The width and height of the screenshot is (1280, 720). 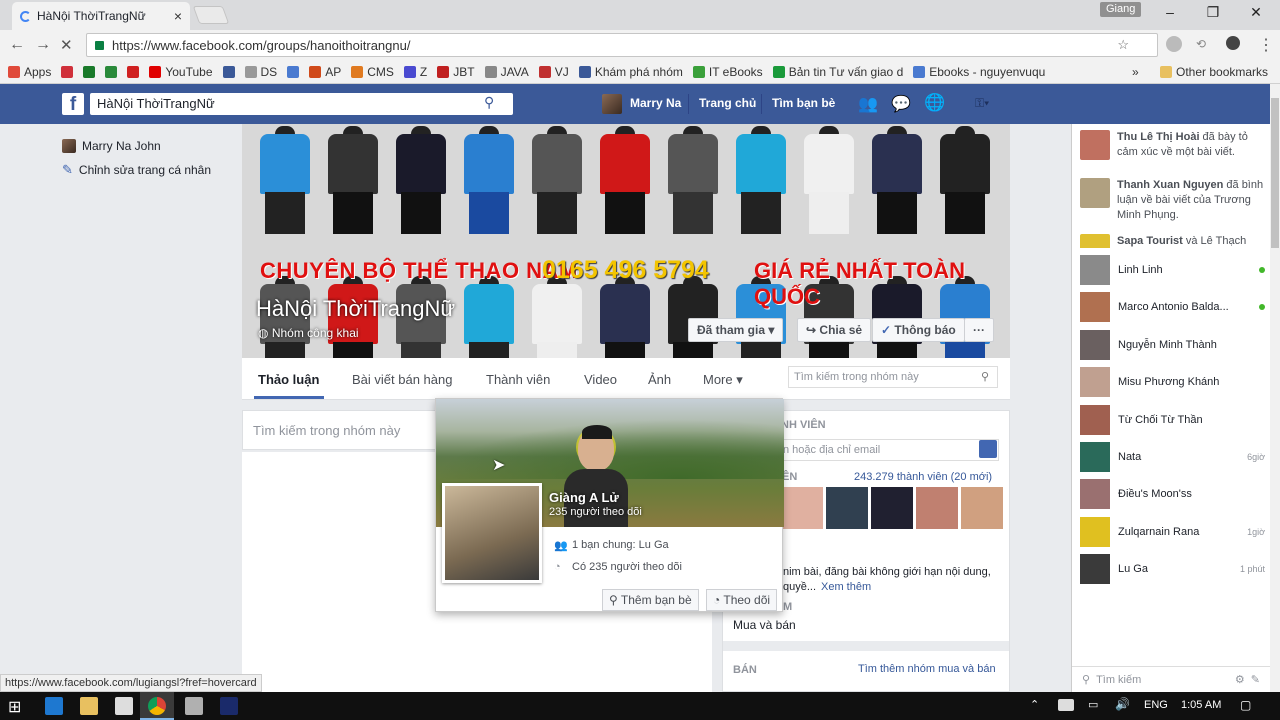 I want to click on extension-icon, so click(x=1233, y=43).